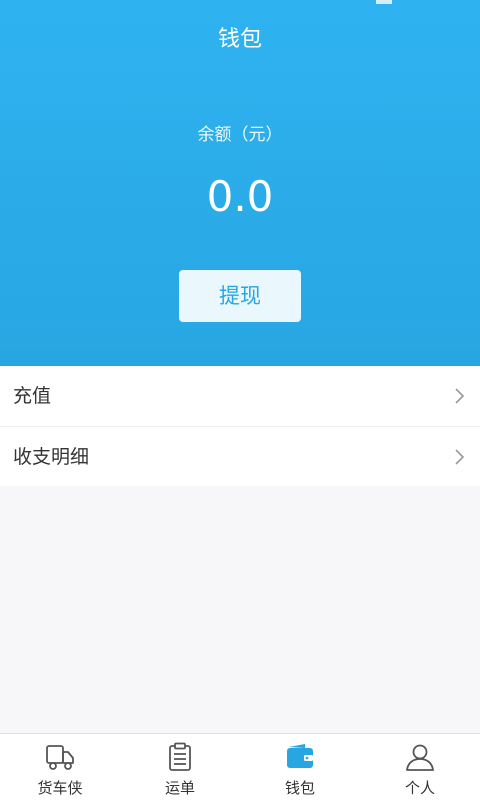  What do you see at coordinates (419, 788) in the screenshot?
I see `tab-label: 个人` at bounding box center [419, 788].